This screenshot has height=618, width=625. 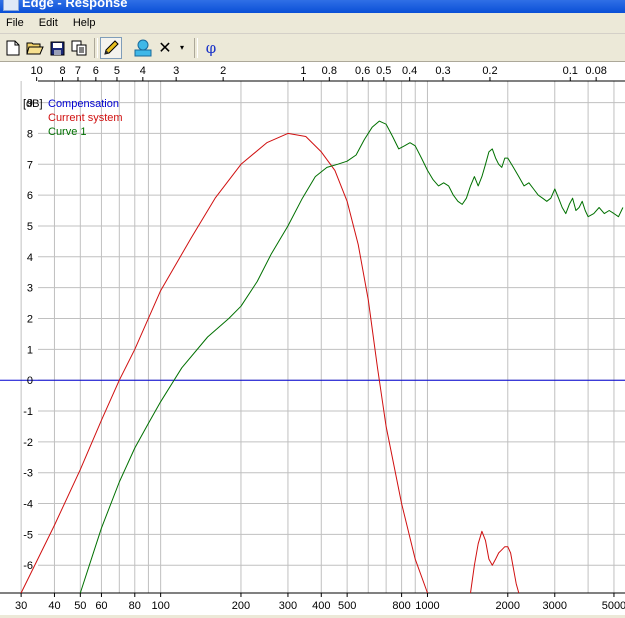 What do you see at coordinates (28, 505) in the screenshot?
I see `y-tick-label: -4` at bounding box center [28, 505].